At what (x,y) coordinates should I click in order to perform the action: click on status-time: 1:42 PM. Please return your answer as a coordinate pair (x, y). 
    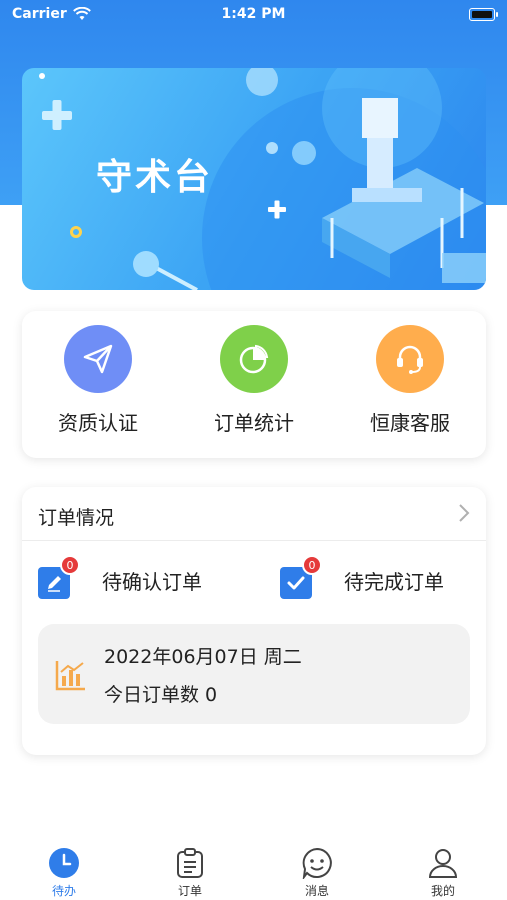
    Looking at the image, I should click on (253, 14).